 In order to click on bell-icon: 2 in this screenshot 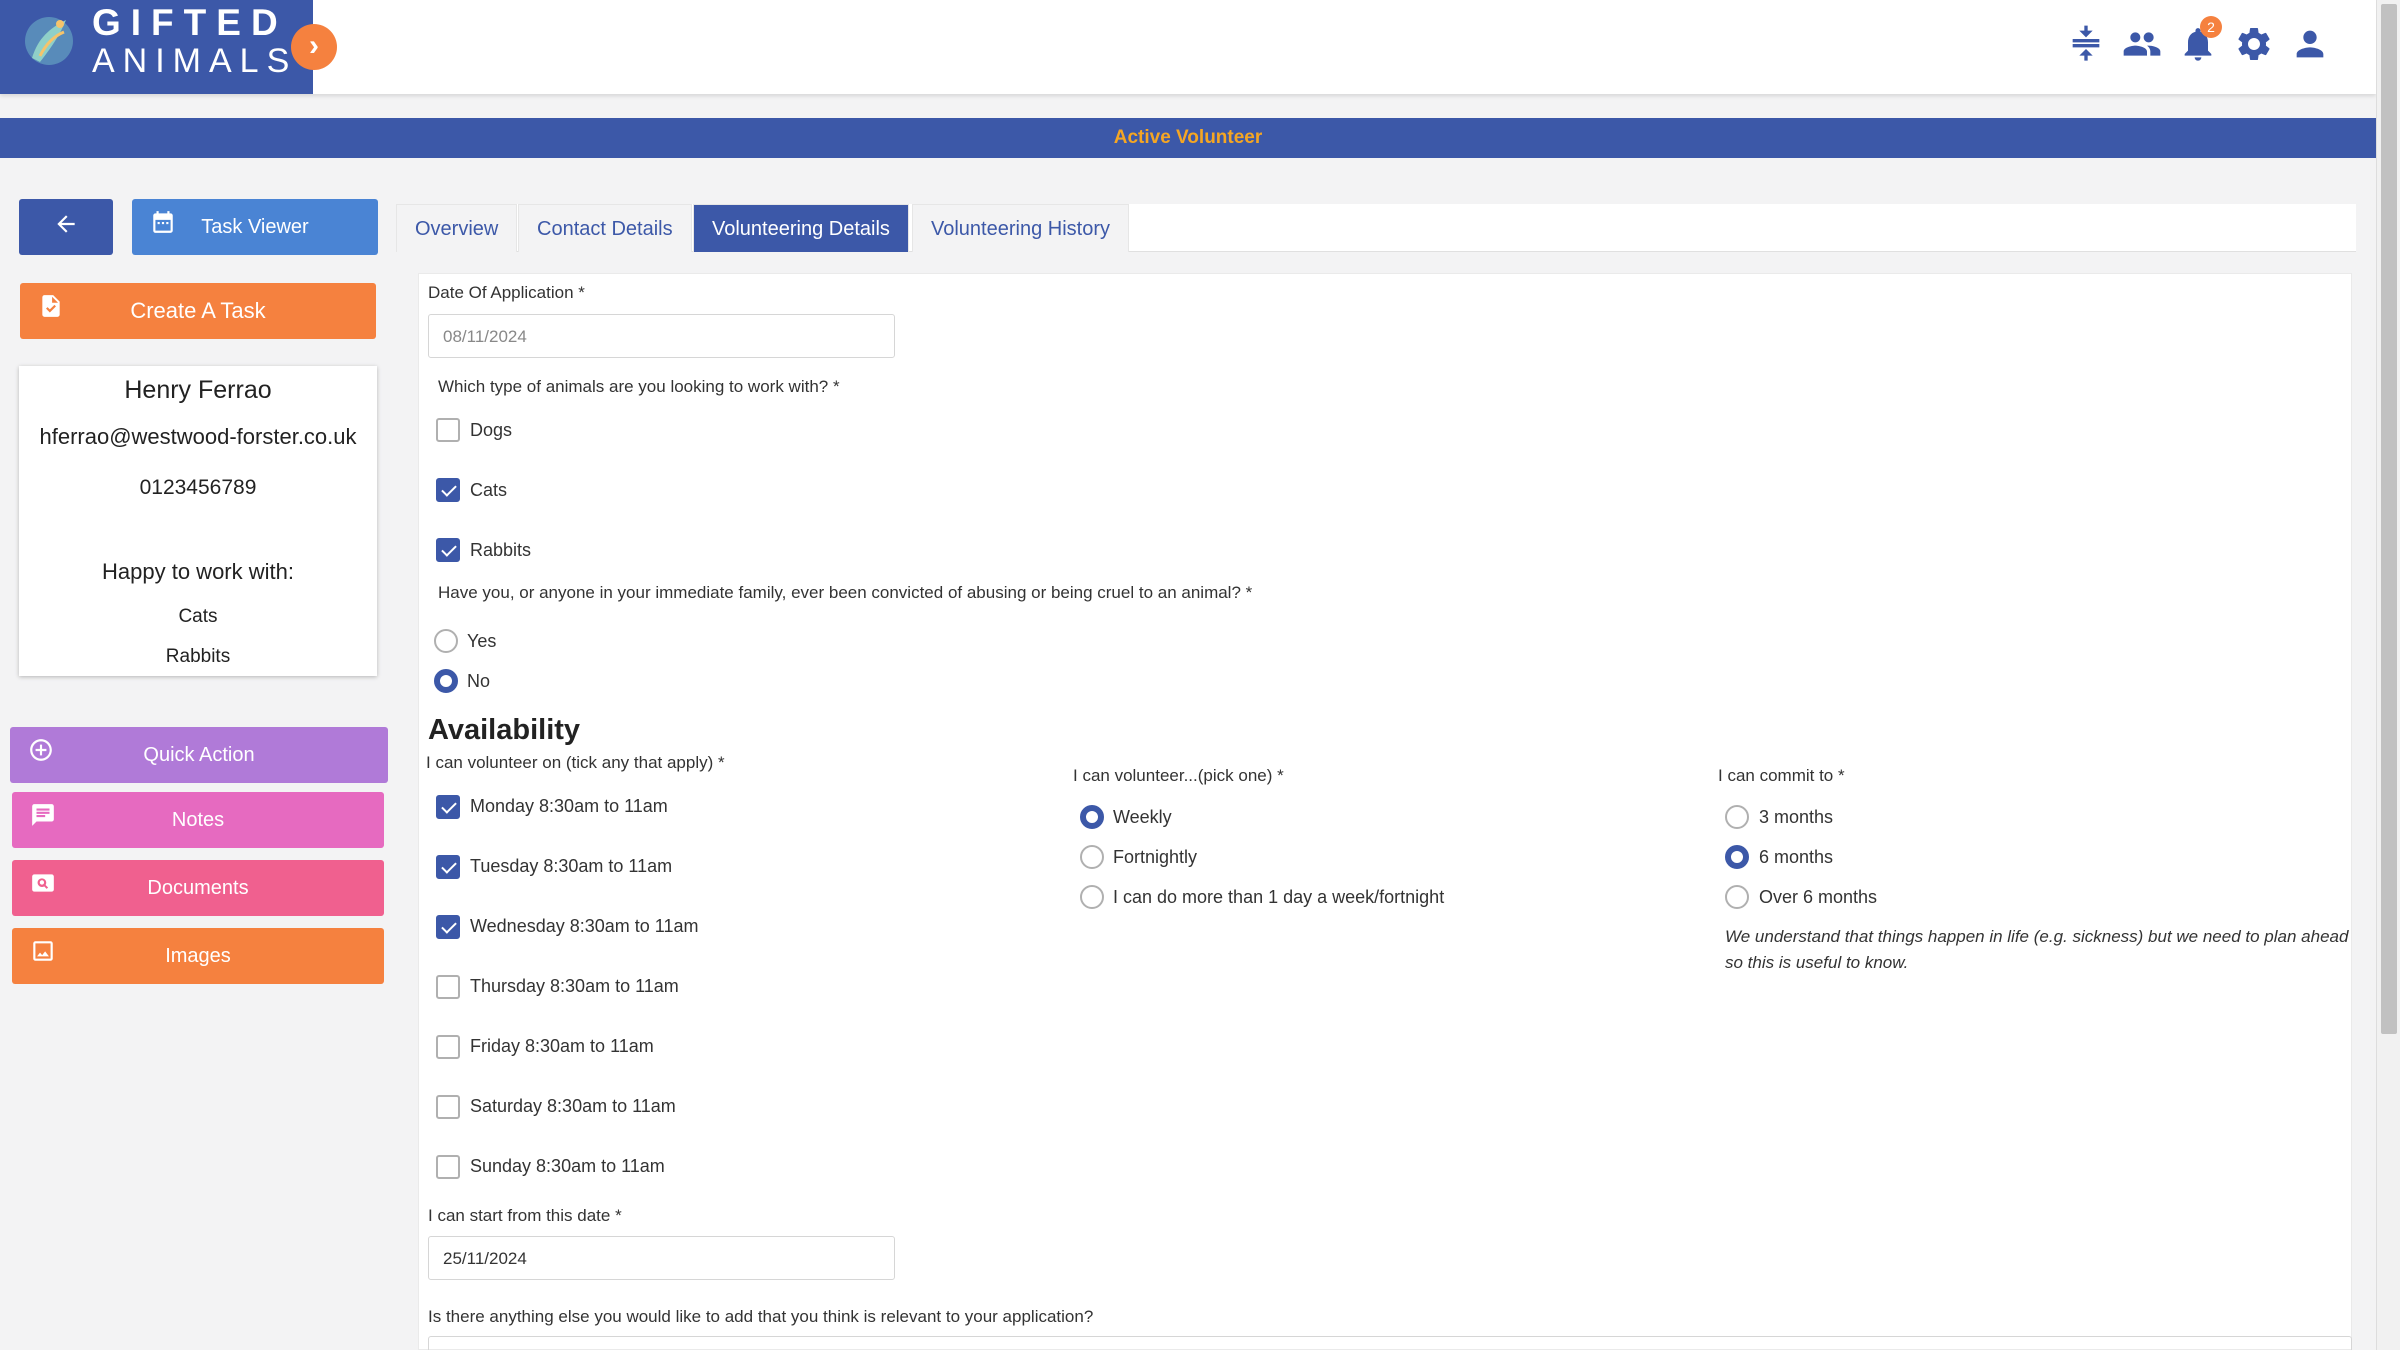, I will do `click(2200, 42)`.